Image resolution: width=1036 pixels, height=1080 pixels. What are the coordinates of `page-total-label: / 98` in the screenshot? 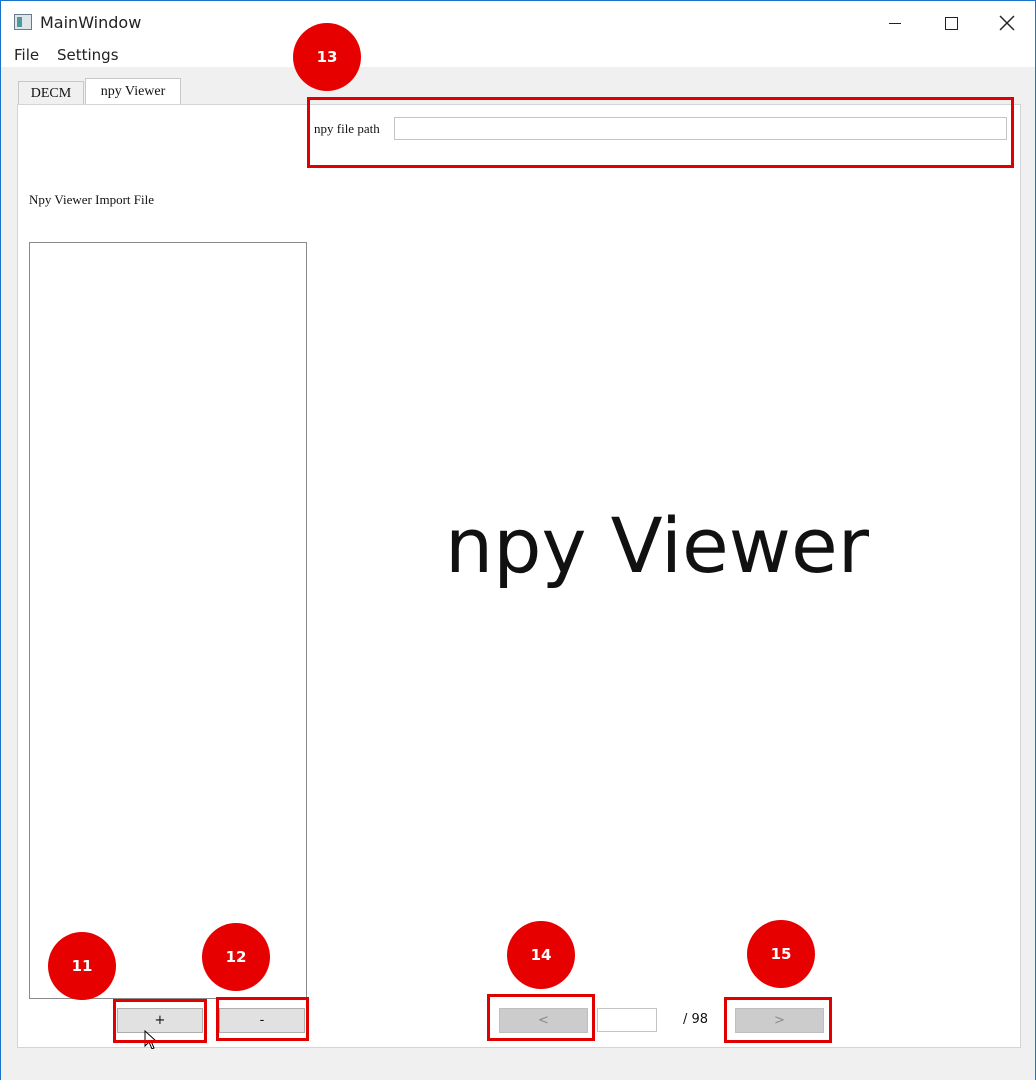 It's located at (696, 1019).